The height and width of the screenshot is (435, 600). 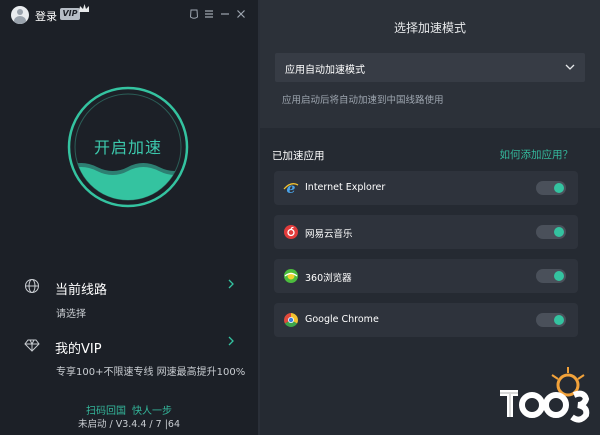 I want to click on start-button-label: 开启加速, so click(x=127, y=147).